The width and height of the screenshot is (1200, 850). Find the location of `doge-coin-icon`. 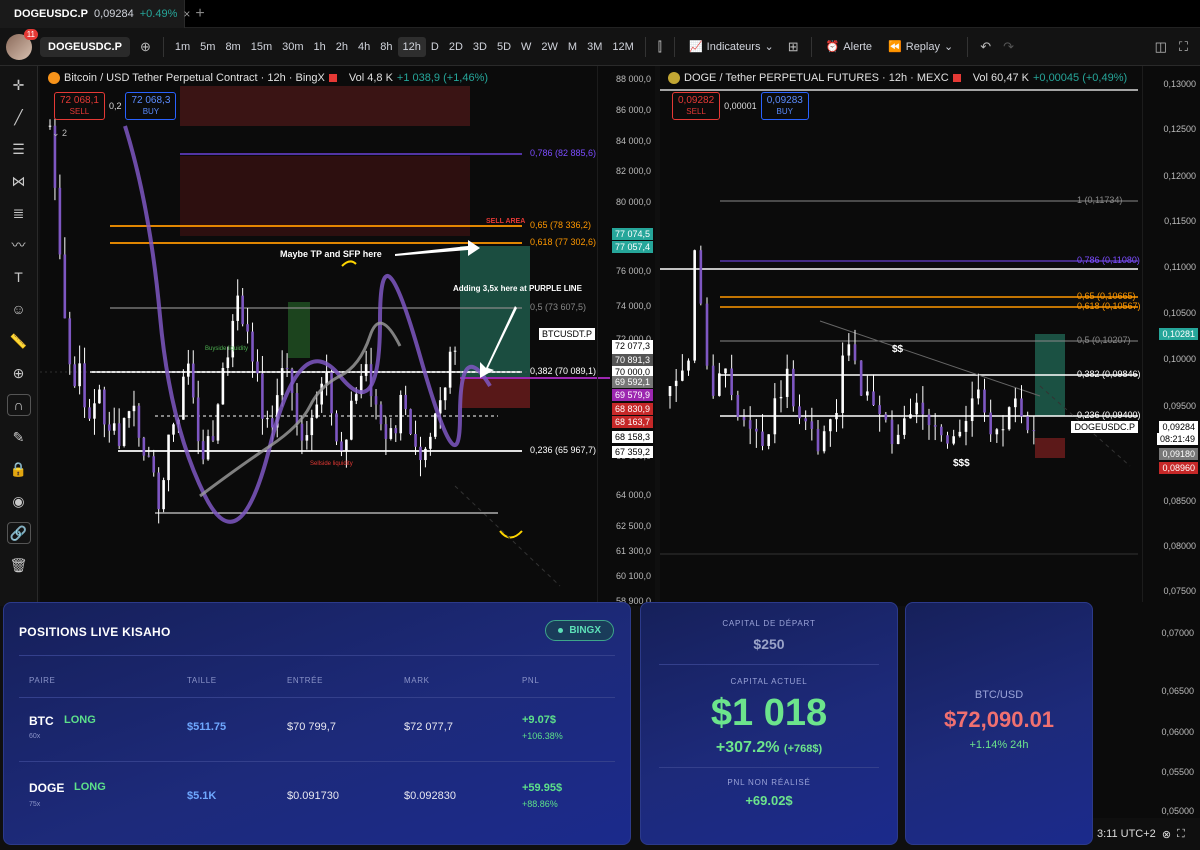

doge-coin-icon is located at coordinates (674, 78).